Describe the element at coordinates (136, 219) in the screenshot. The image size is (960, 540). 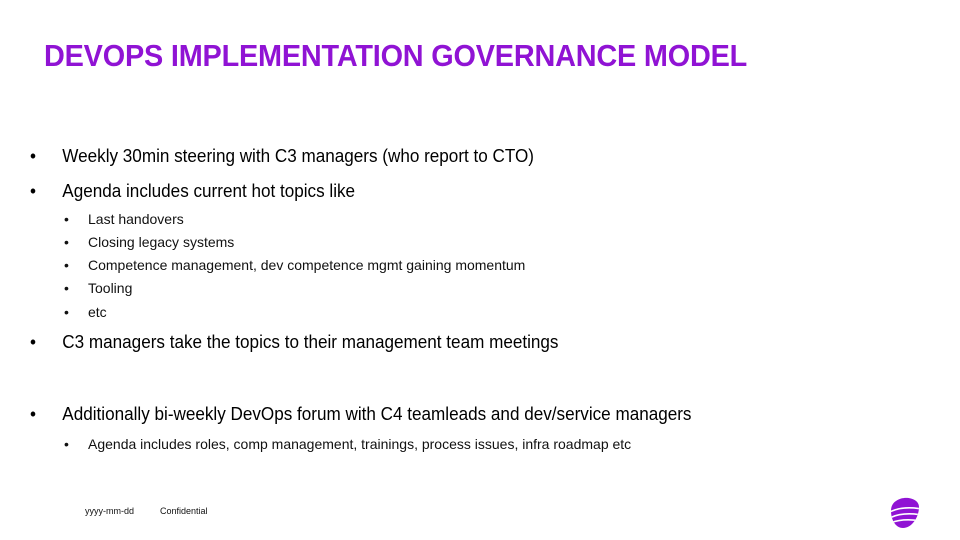
I see `sub-bullet-text: Last handovers` at that location.